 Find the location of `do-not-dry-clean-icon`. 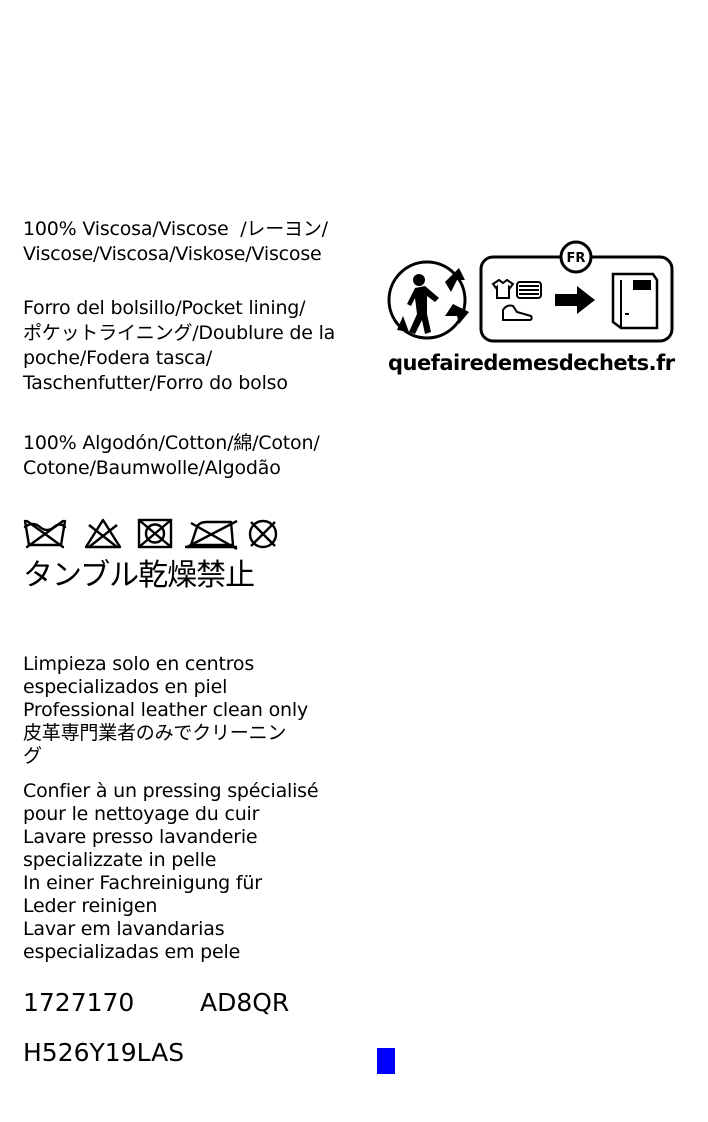

do-not-dry-clean-icon is located at coordinates (263, 534).